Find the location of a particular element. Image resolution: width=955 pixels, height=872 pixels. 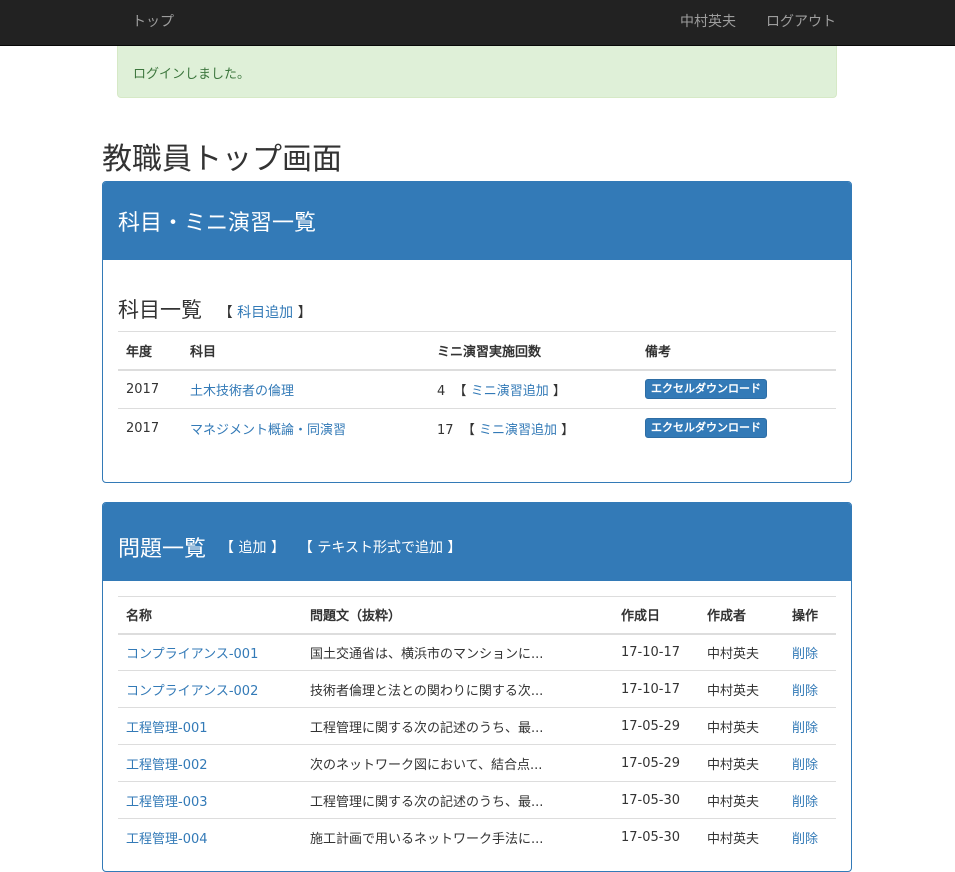

exercise-count-cell: 4 【 ミニ演習追加 】 is located at coordinates (501, 391).